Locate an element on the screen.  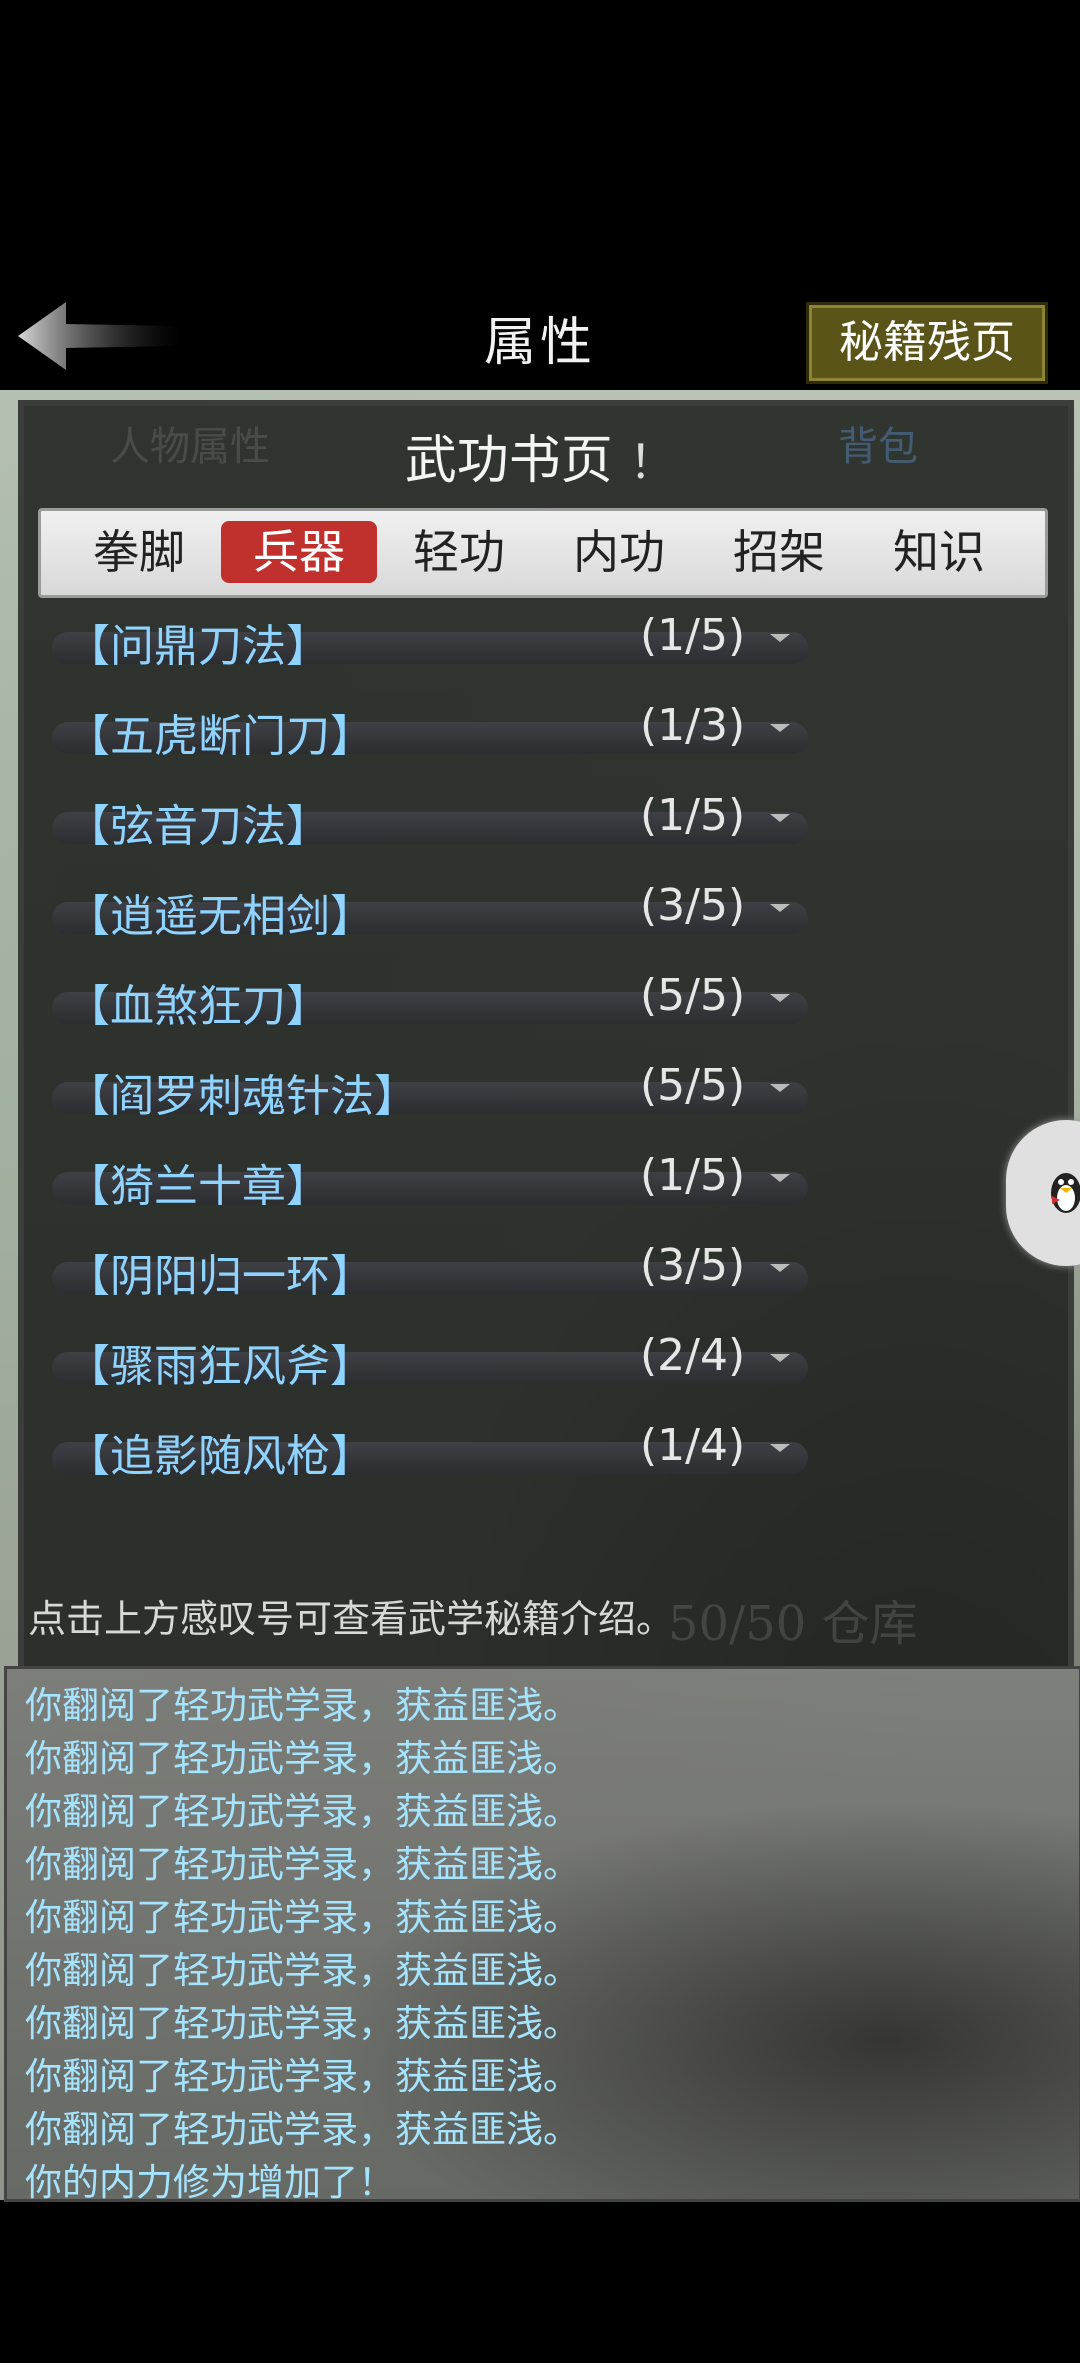
skill-row: 【逍遥无相剑】 (3/5) is located at coordinates (430, 911).